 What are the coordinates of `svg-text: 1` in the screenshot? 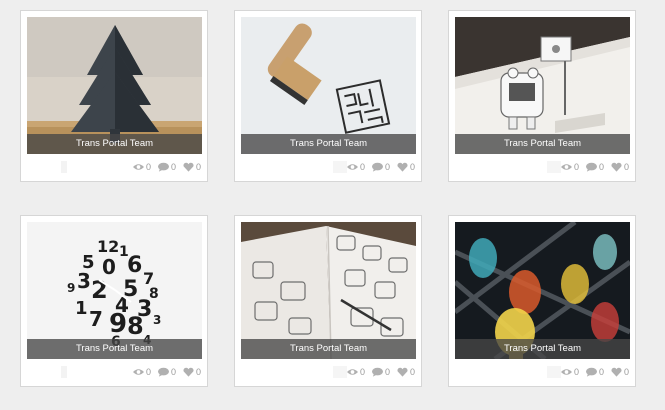 It's located at (81, 308).